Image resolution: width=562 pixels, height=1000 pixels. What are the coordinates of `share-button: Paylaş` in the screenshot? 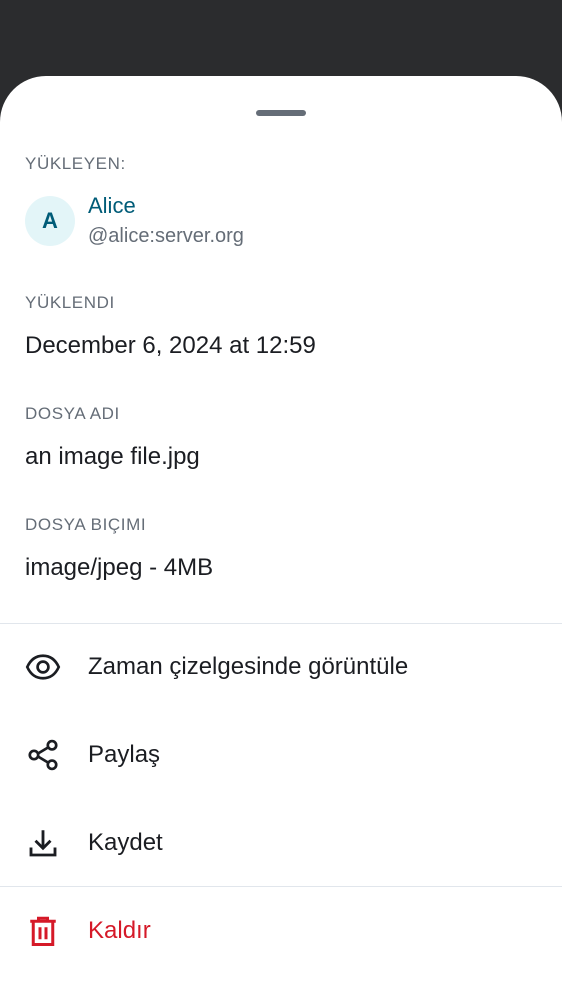 It's located at (281, 755).